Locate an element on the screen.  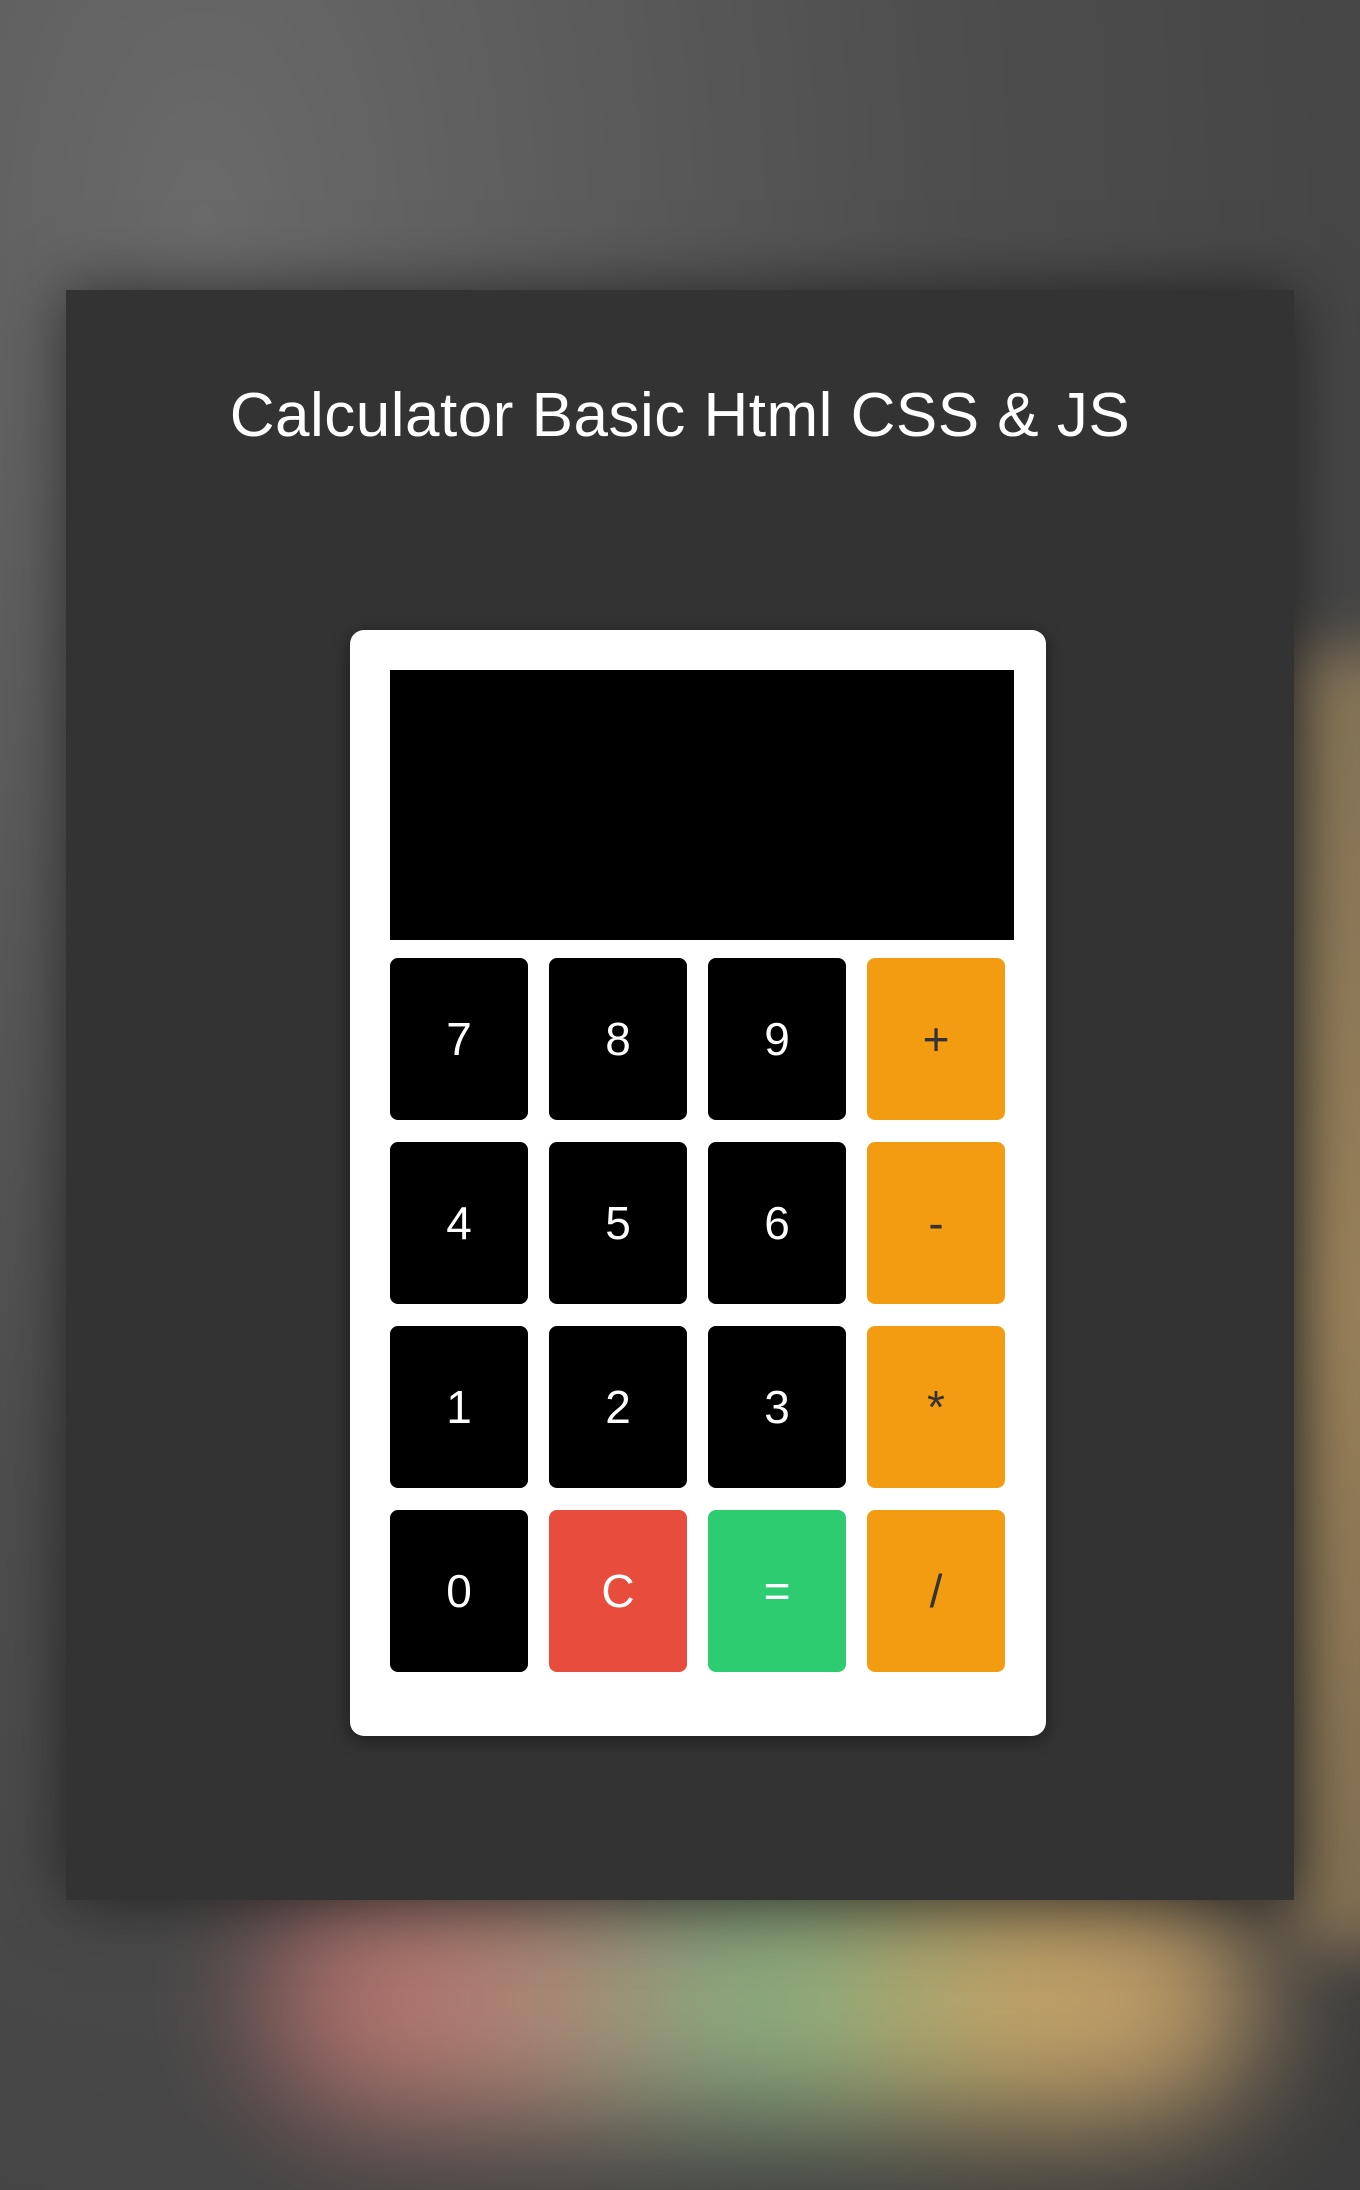
key-minus: - is located at coordinates (936, 1223).